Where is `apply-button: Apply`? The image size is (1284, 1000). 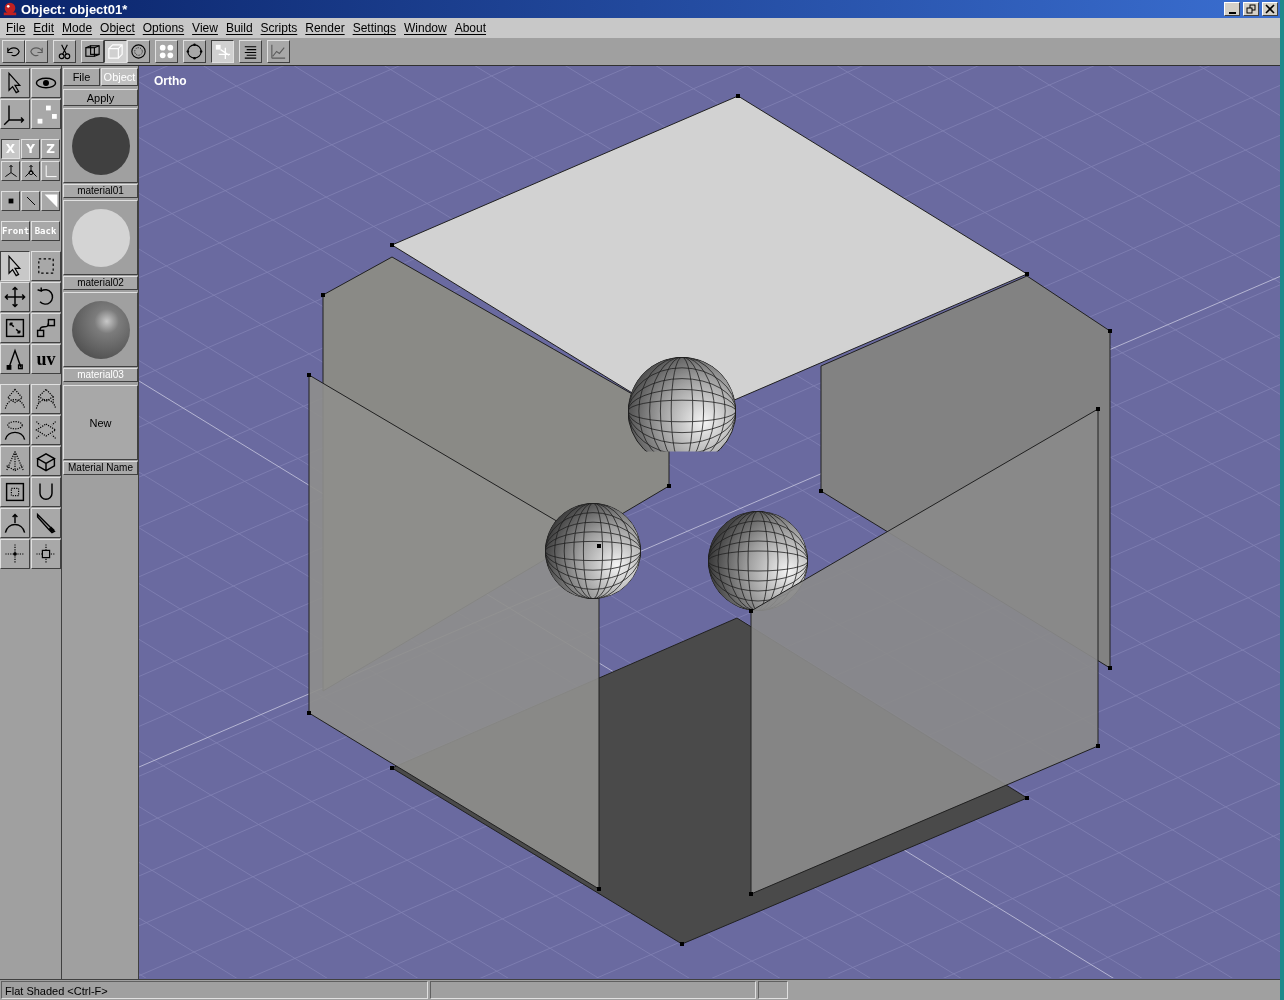
apply-button: Apply is located at coordinates (100, 97).